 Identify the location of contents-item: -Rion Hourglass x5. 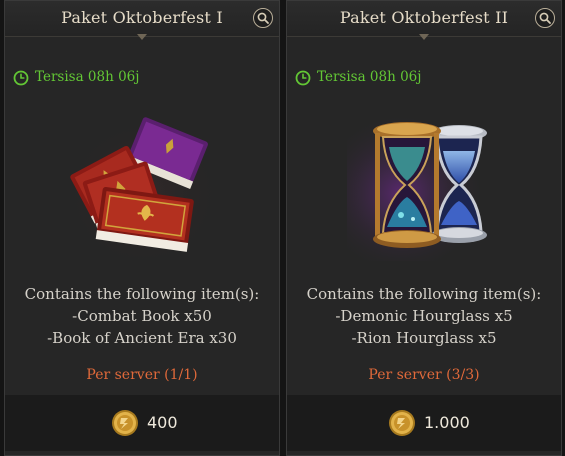
(424, 338).